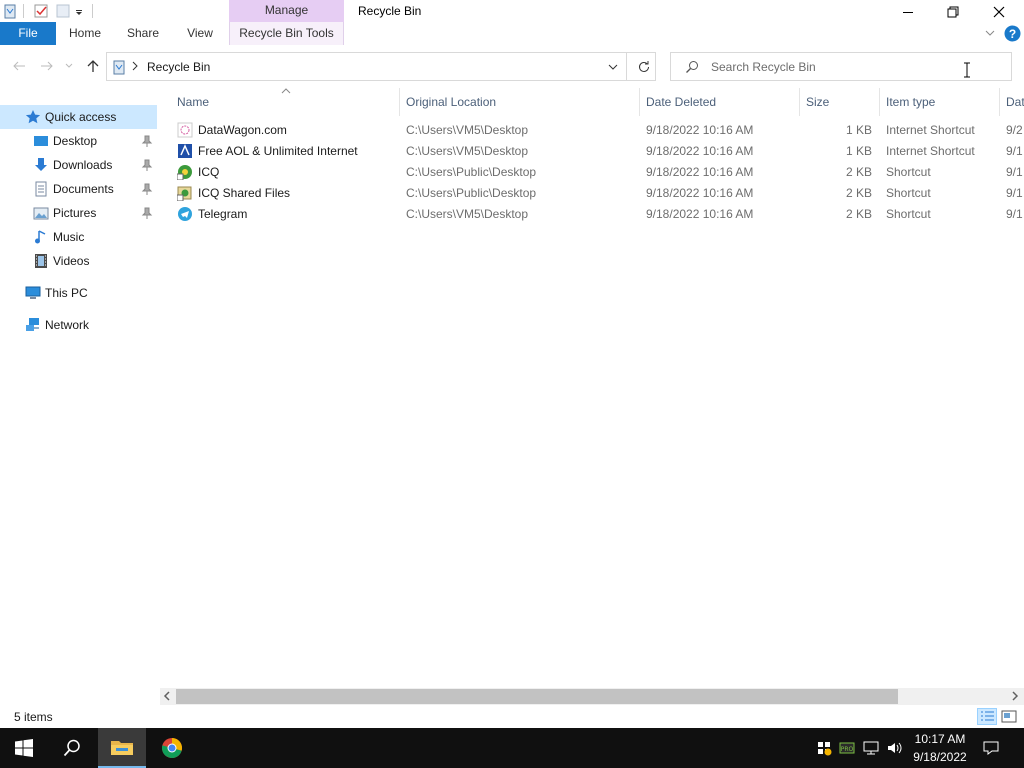 This screenshot has height=768, width=1024. Describe the element at coordinates (78, 165) in the screenshot. I see `nav-item-downloads: Downloads` at that location.